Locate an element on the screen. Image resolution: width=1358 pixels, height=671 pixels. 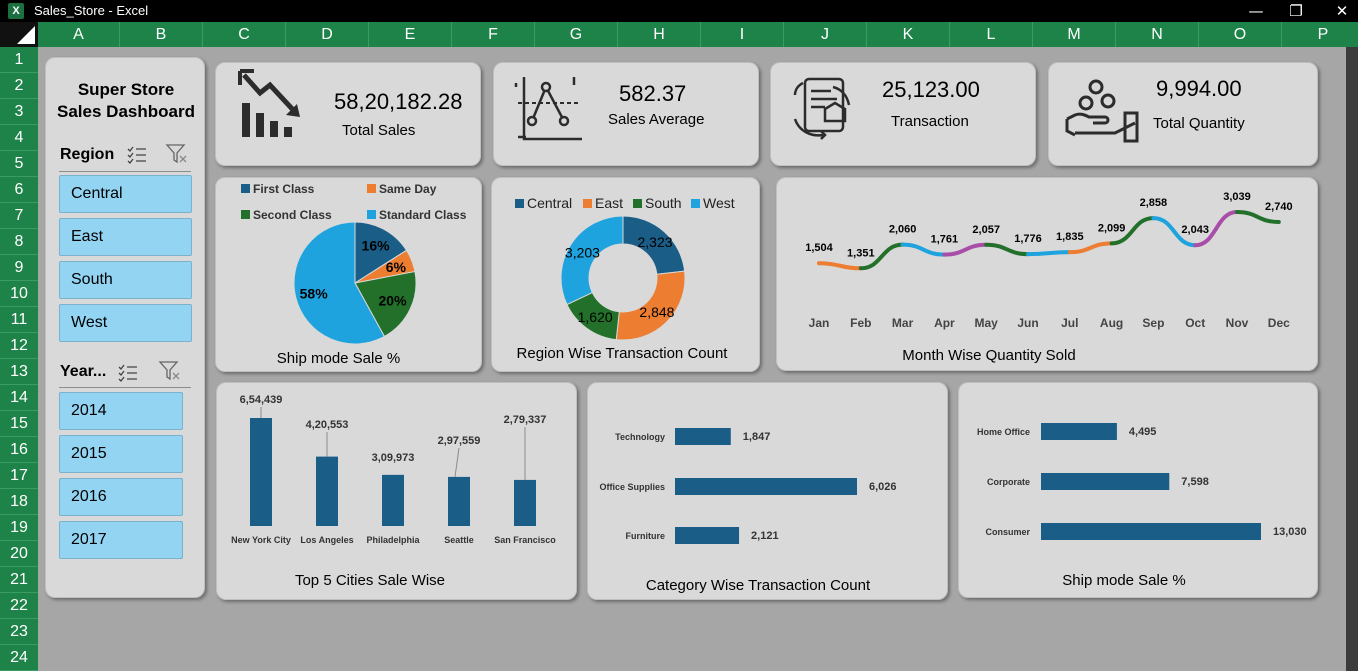
year-item-2017: 2017 is located at coordinates (121, 540).